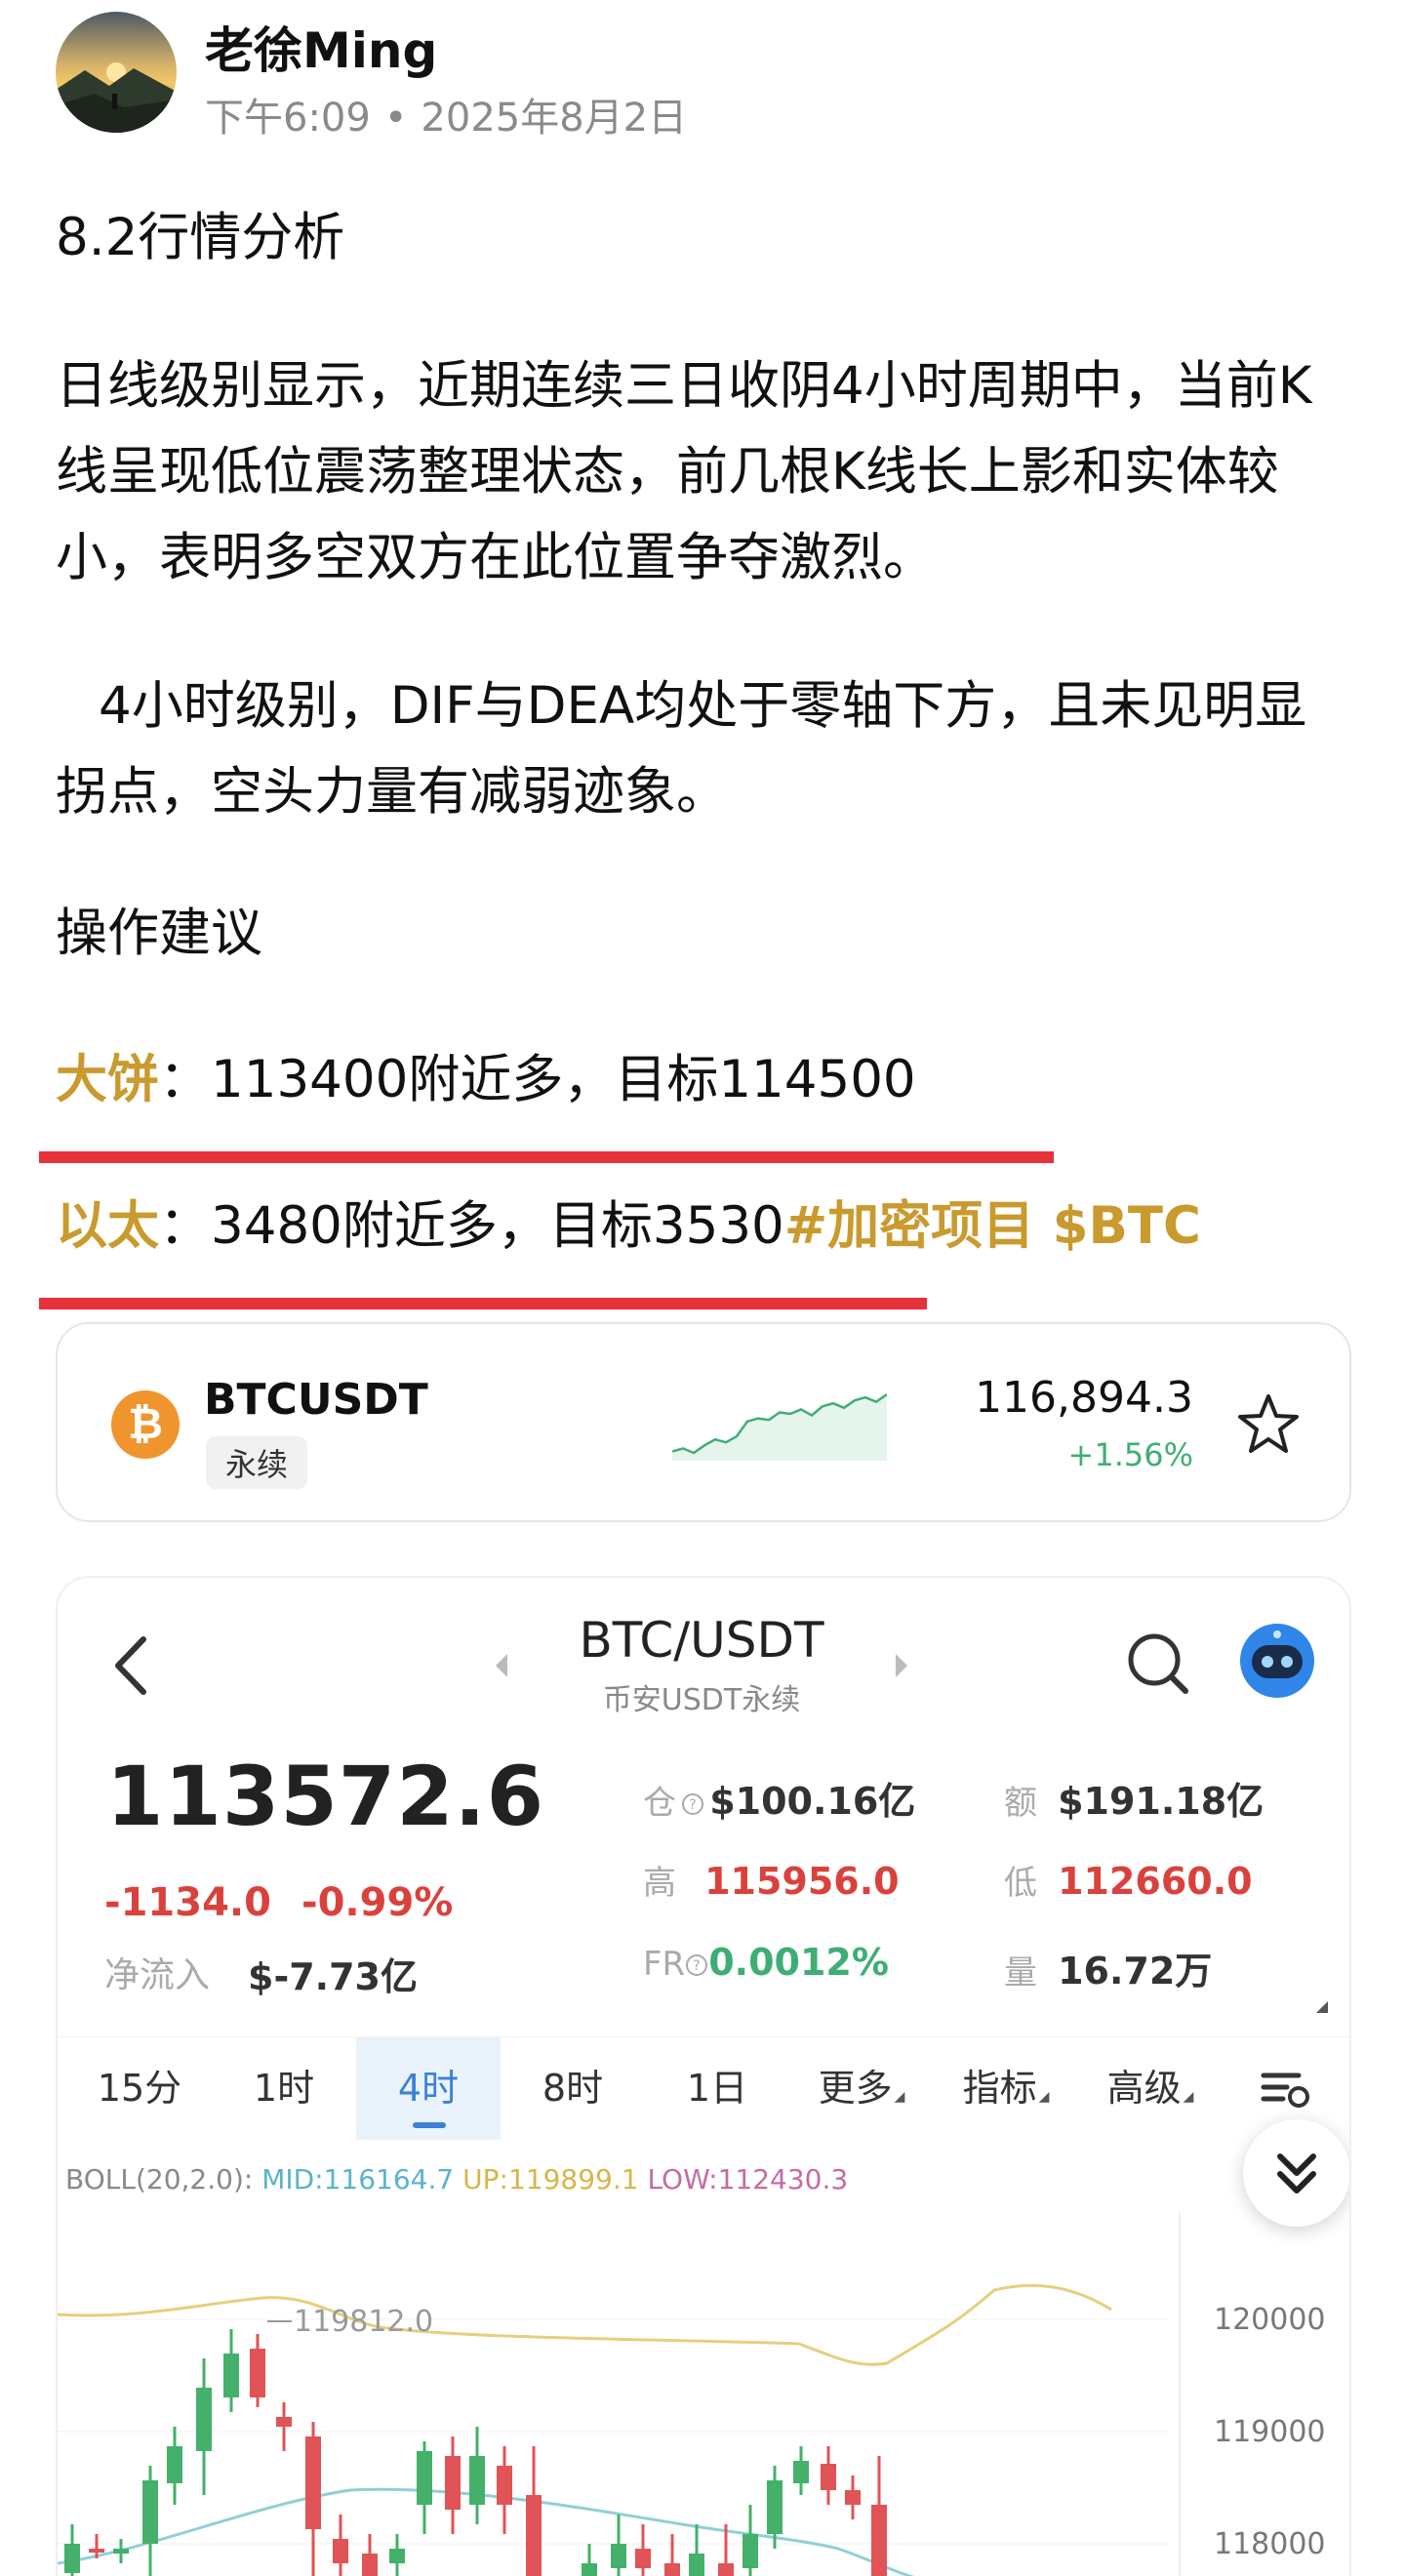 Image resolution: width=1405 pixels, height=2576 pixels. What do you see at coordinates (861, 2088) in the screenshot?
I see `tab-5: 更多 ◢` at bounding box center [861, 2088].